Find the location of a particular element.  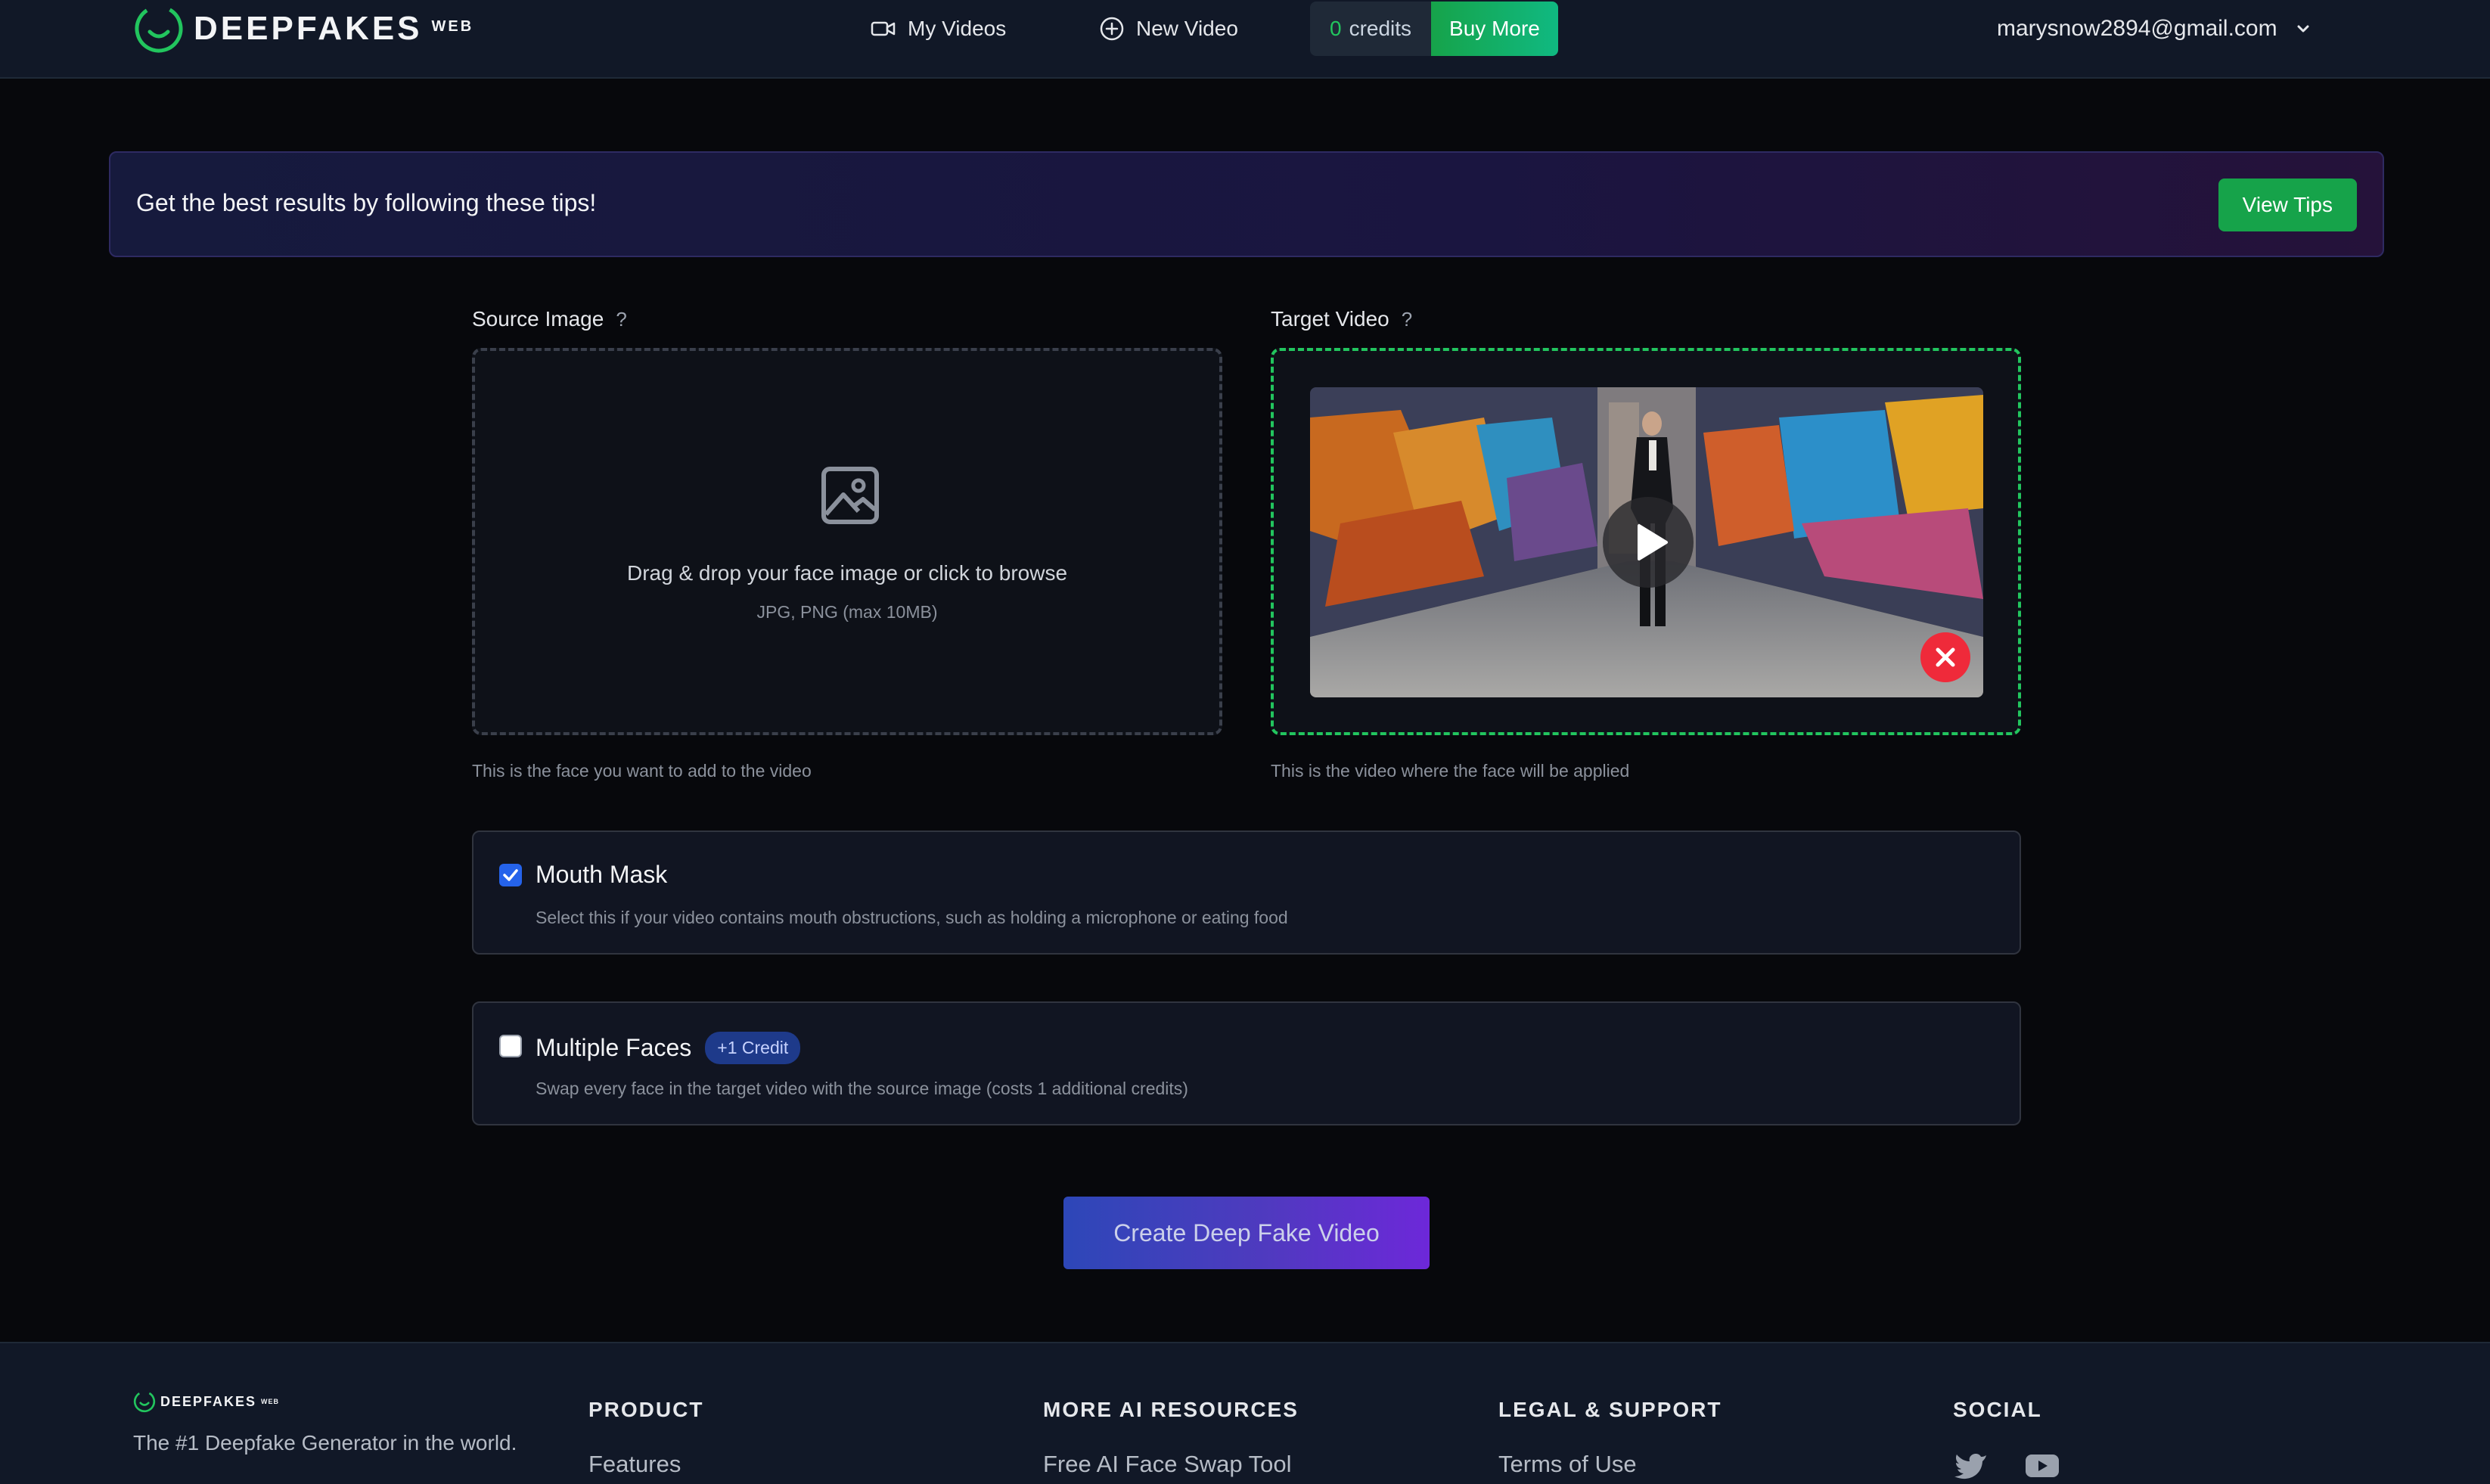

video-preview is located at coordinates (1647, 542).